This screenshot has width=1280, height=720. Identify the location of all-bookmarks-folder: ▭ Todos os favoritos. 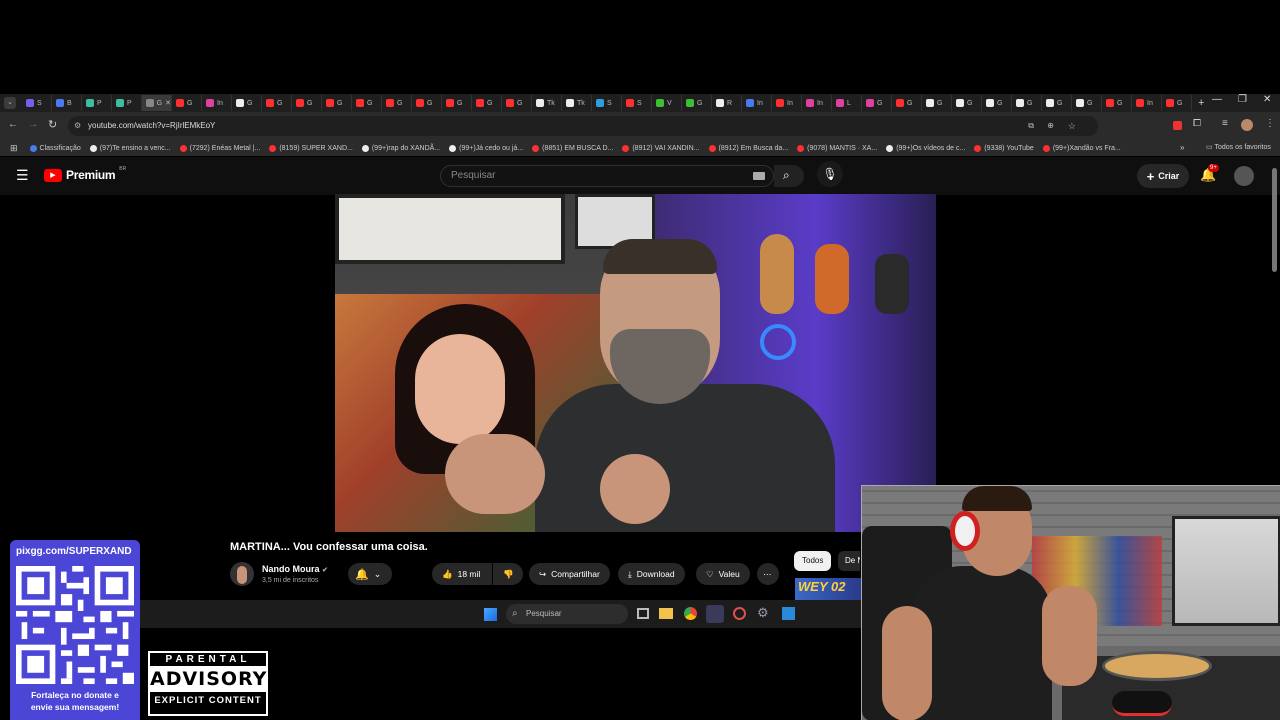
(1238, 147).